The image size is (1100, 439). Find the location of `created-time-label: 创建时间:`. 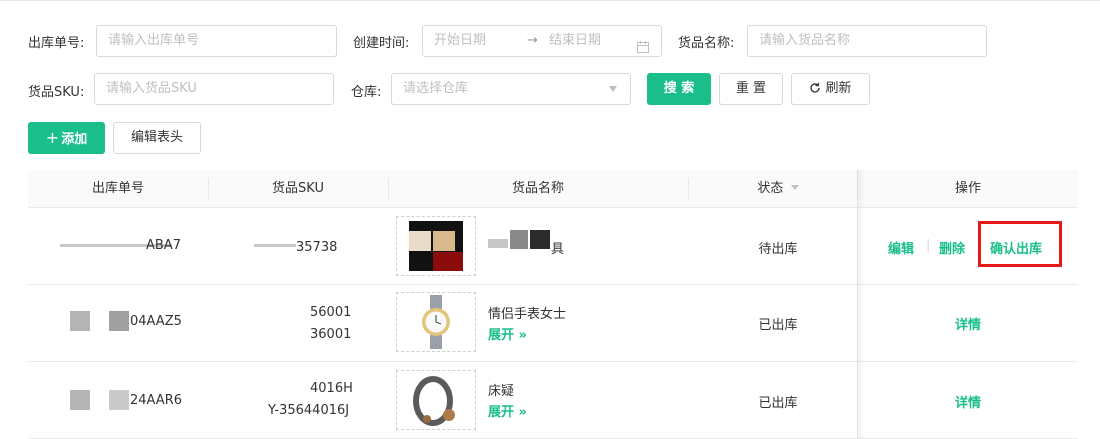

created-time-label: 创建时间: is located at coordinates (381, 43).